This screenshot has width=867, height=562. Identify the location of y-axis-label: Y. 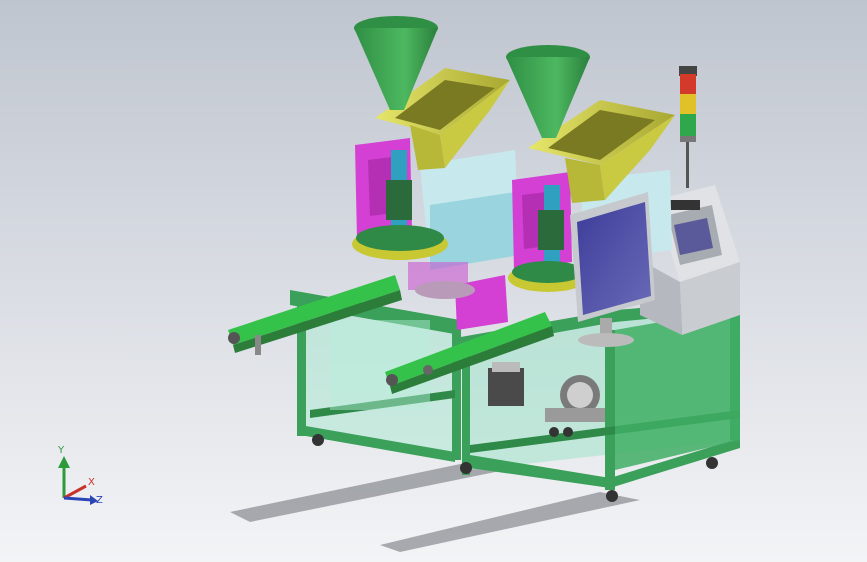
(61, 450).